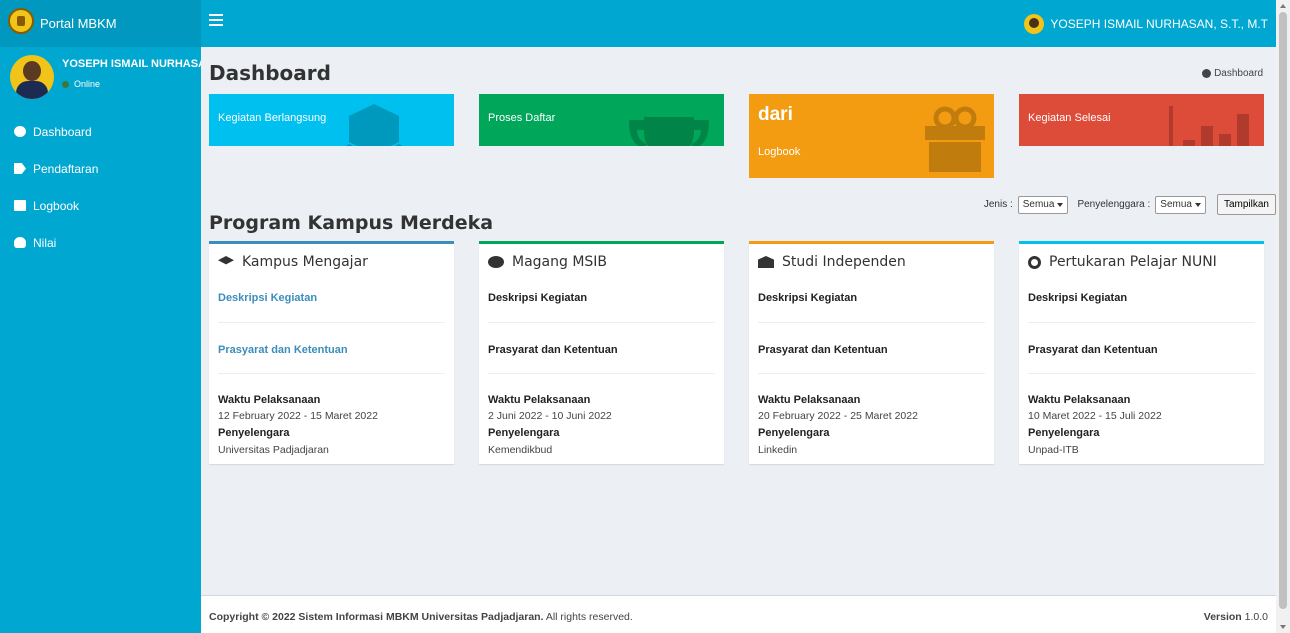 The height and width of the screenshot is (633, 1290). What do you see at coordinates (838, 416) in the screenshot?
I see `waktu-value: 20 February 2022 - 25 Maret 2022` at bounding box center [838, 416].